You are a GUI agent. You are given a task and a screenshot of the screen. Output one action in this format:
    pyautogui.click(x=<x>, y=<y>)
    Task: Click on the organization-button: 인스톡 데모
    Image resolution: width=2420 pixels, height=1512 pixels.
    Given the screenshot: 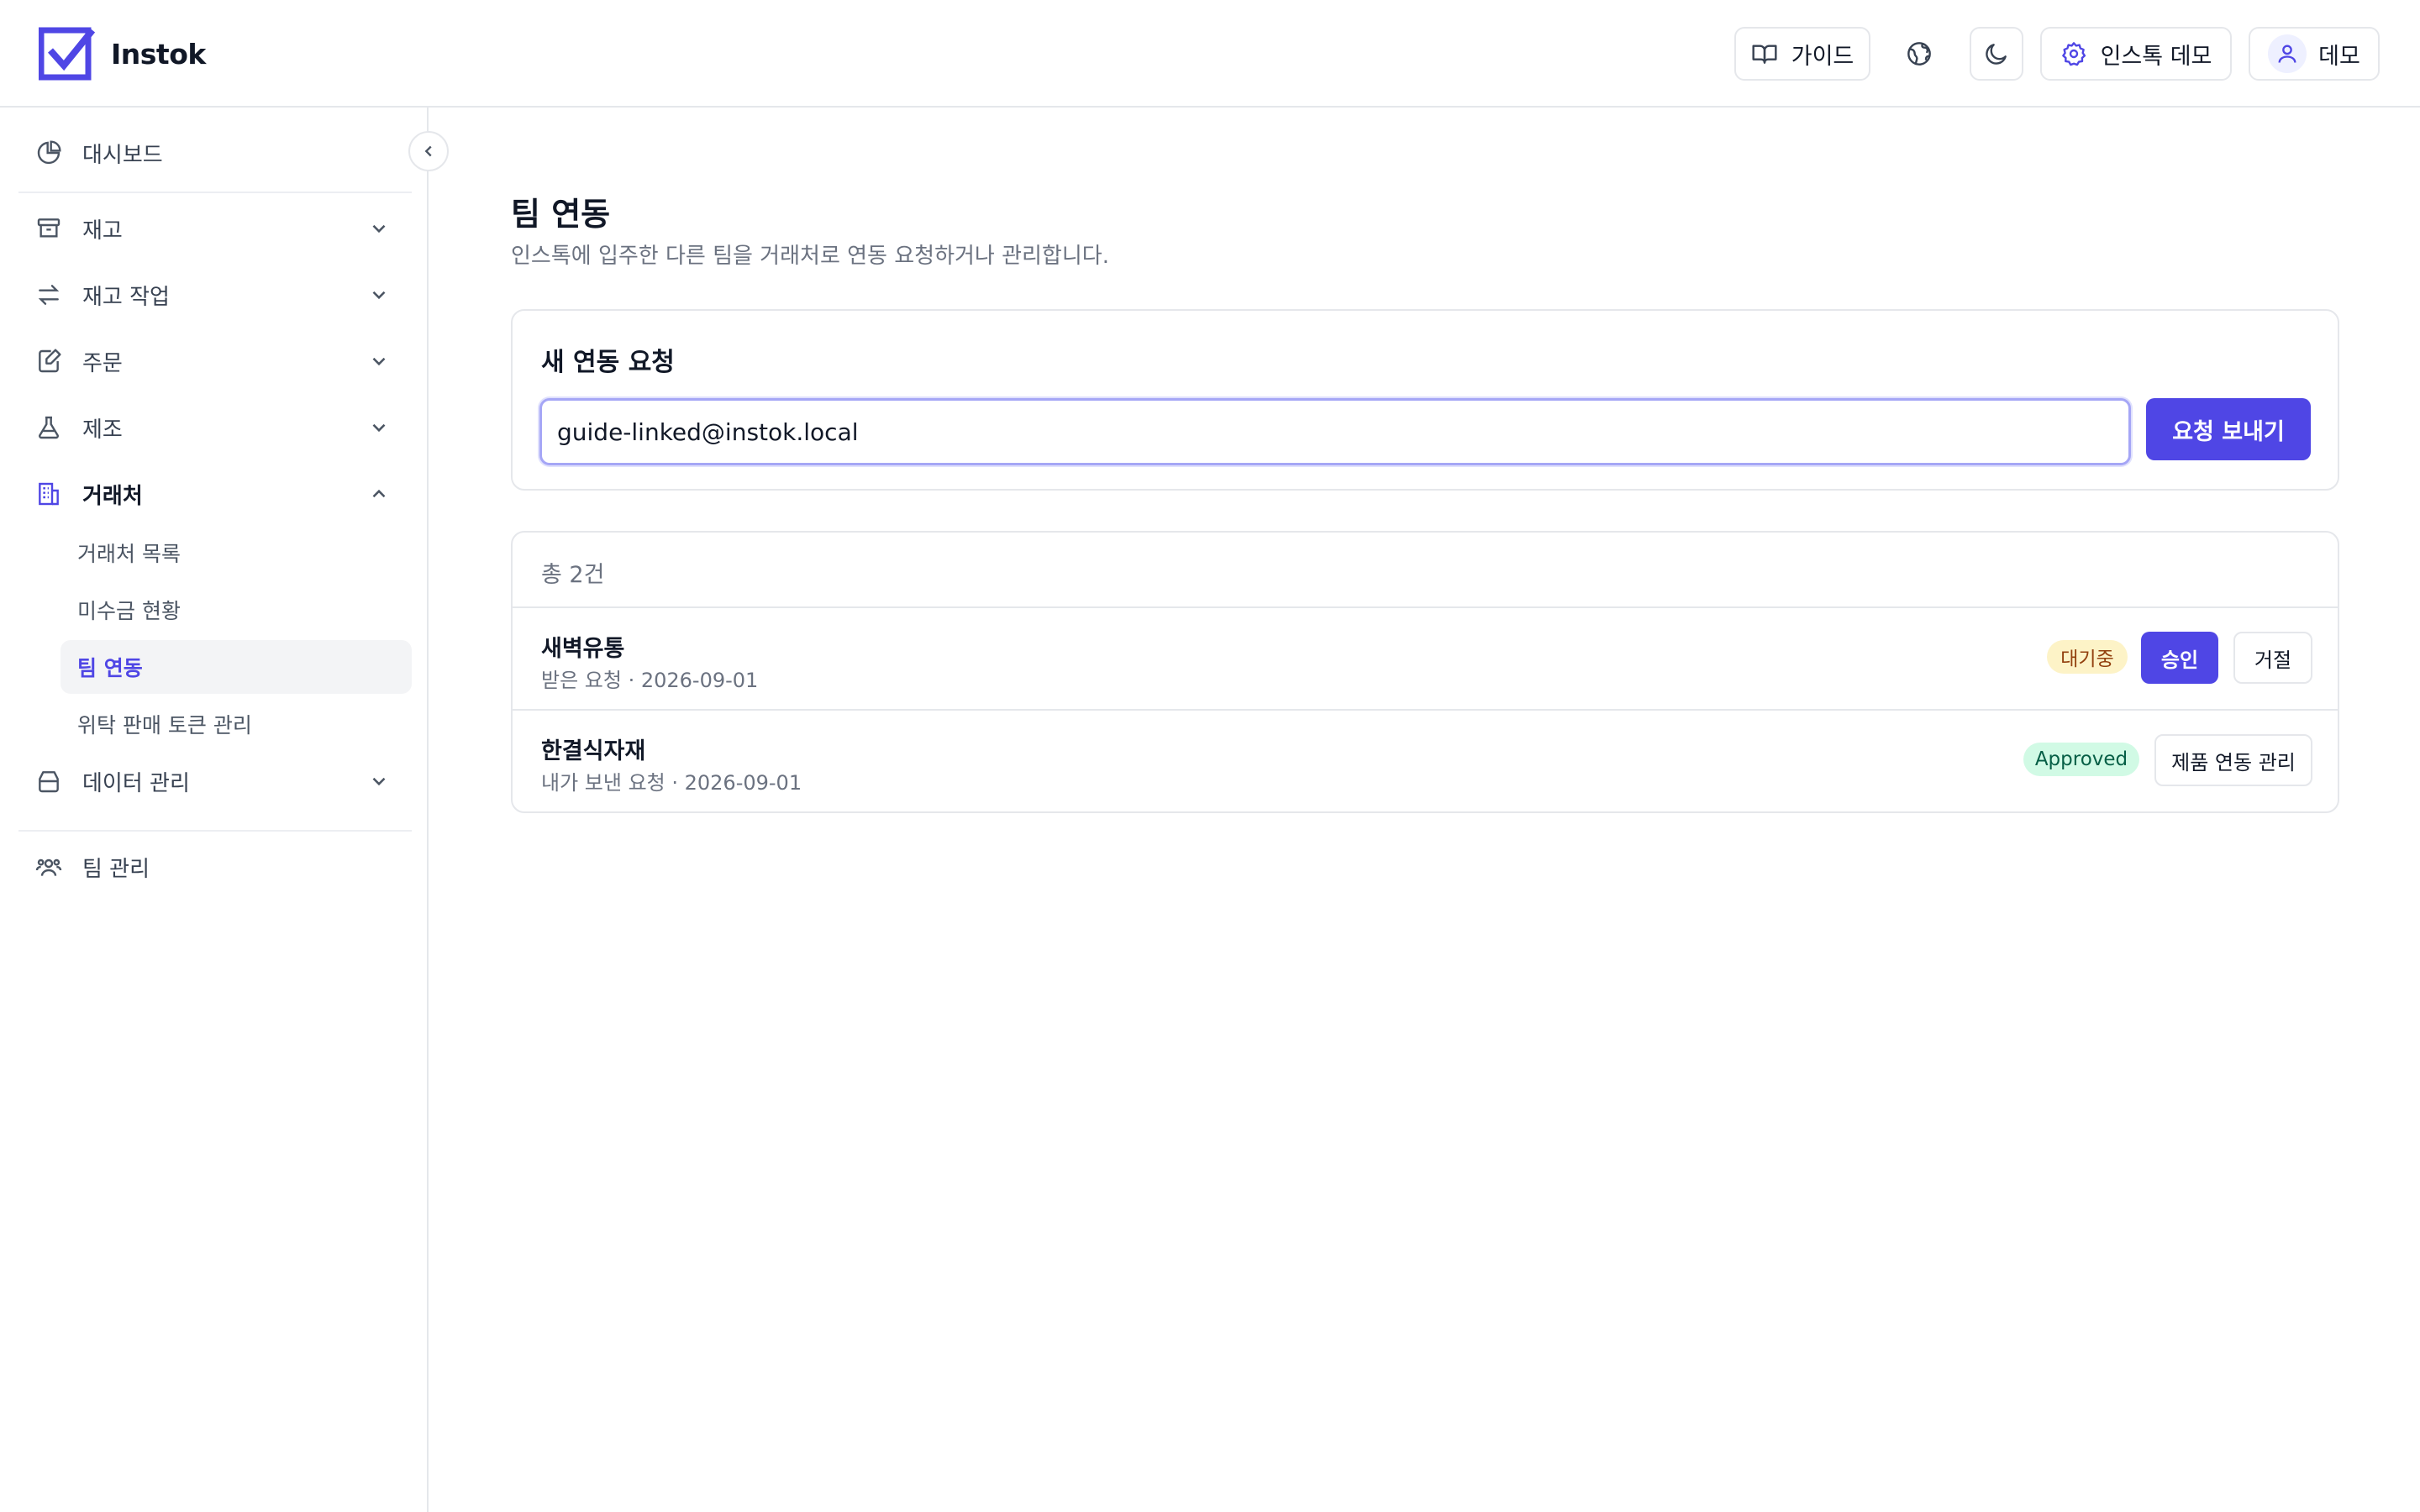 What is the action you would take?
    pyautogui.click(x=2136, y=54)
    